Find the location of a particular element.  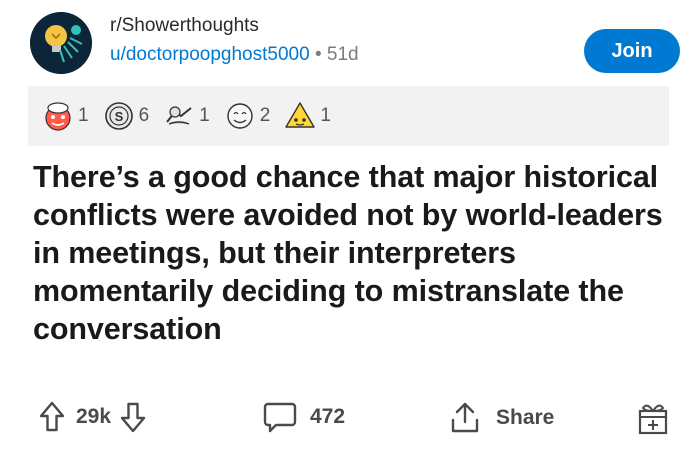

awards-bar: 1 S 6 1 2 1 is located at coordinates (348, 116).